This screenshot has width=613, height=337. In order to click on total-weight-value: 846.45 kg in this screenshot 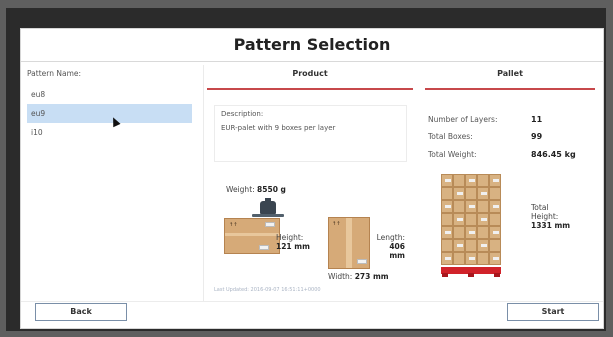, I will do `click(553, 154)`.